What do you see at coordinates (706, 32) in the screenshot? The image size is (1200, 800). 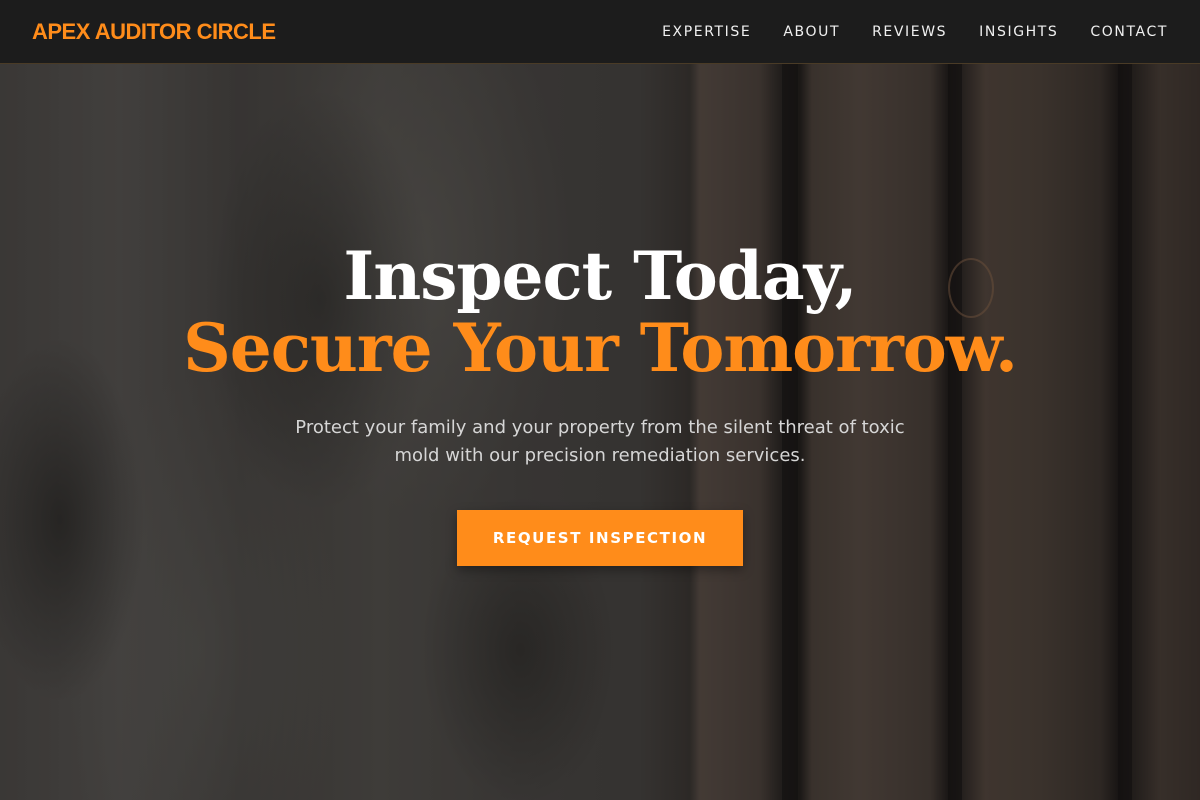 I see `nav-link-expertise: EXPERTISE` at bounding box center [706, 32].